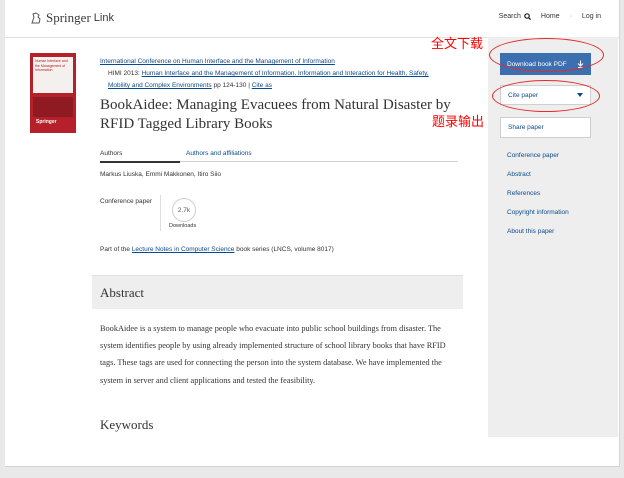 The height and width of the screenshot is (478, 624). Describe the element at coordinates (68, 17) in the screenshot. I see `brand-springer: Springer` at that location.